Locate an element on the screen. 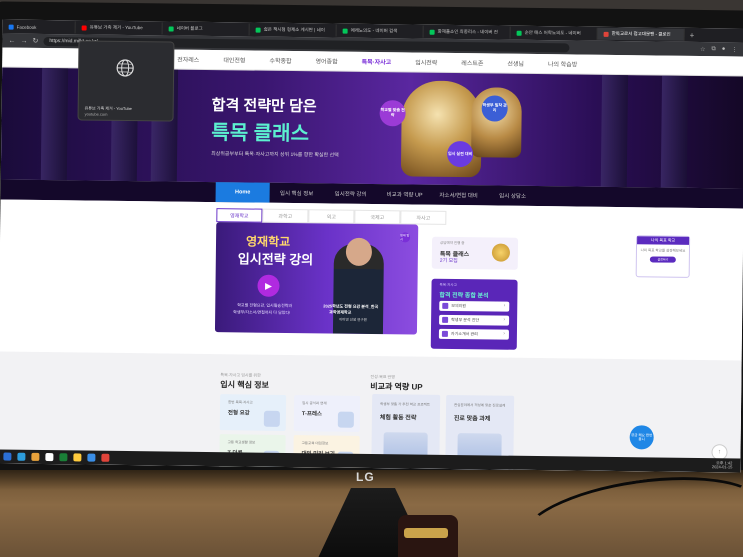  preview-domain: youtube.com is located at coordinates (96, 114).